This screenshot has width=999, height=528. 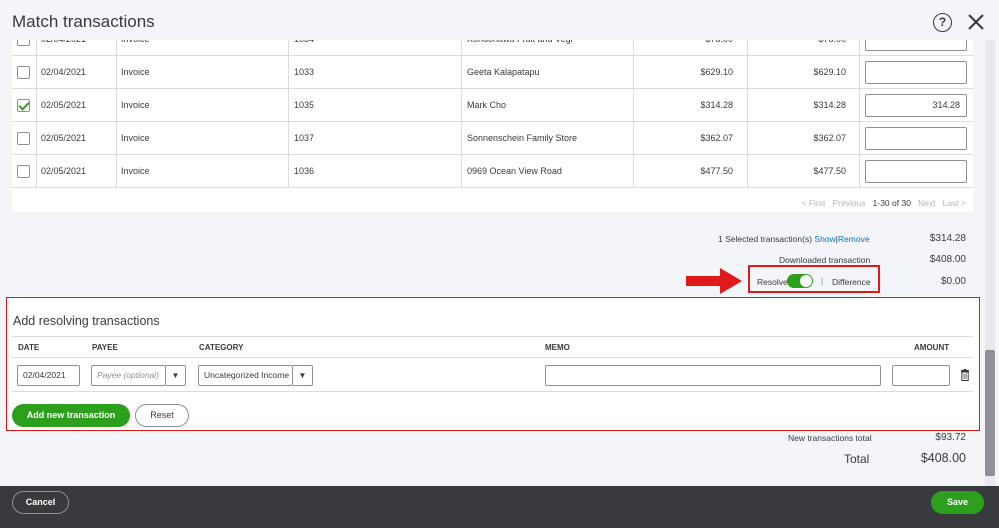 What do you see at coordinates (29, 347) in the screenshot?
I see `col-date: DATE` at bounding box center [29, 347].